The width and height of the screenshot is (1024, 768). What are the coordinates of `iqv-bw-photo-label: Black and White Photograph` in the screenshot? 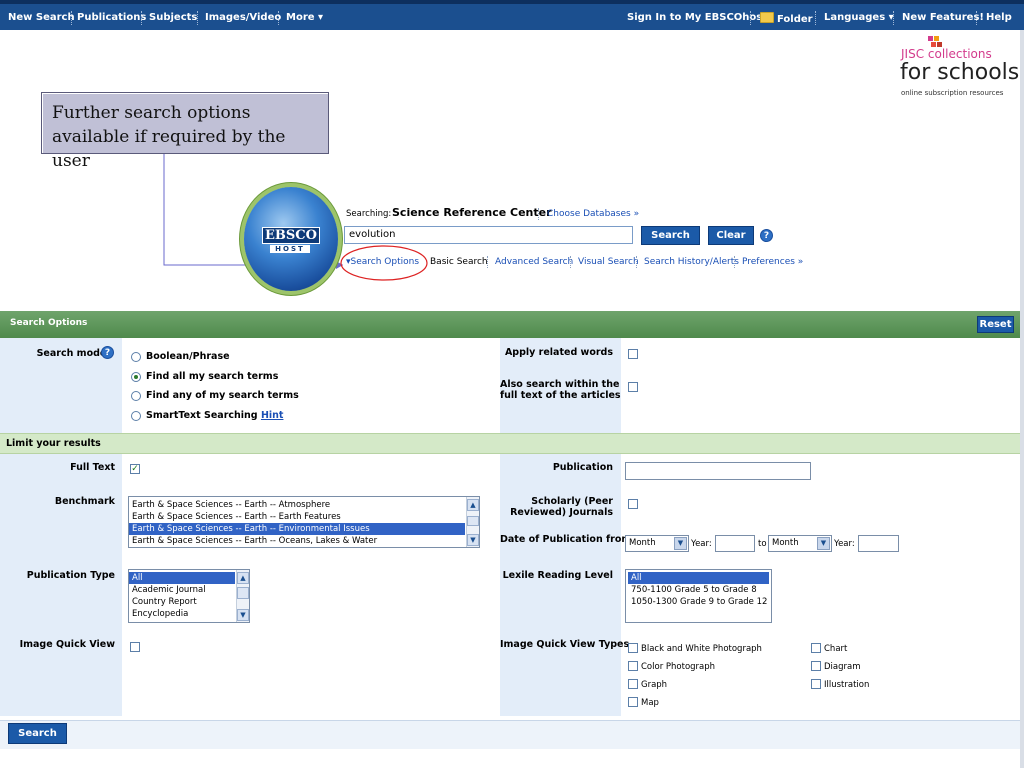 It's located at (701, 649).